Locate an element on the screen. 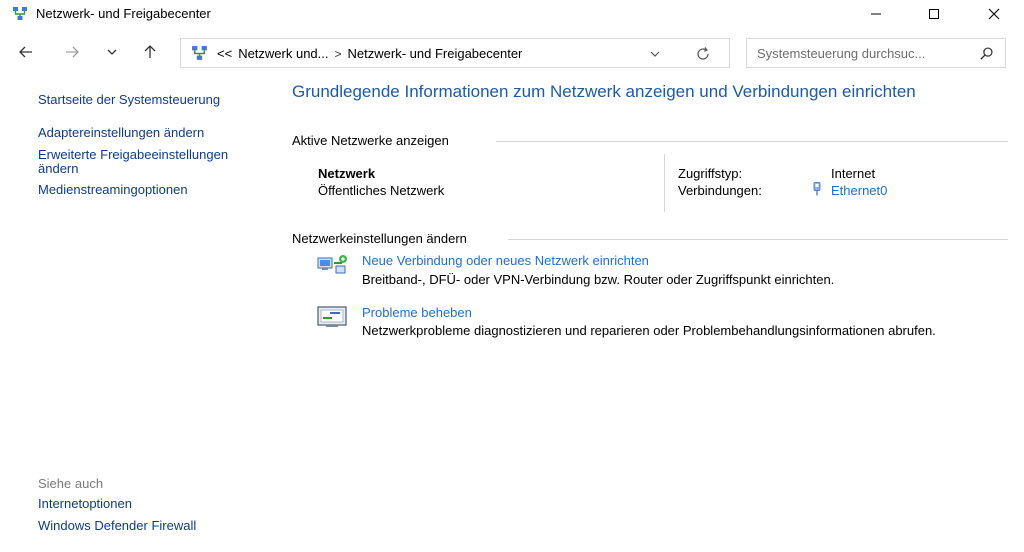 The width and height of the screenshot is (1024, 552). close-button is located at coordinates (994, 14).